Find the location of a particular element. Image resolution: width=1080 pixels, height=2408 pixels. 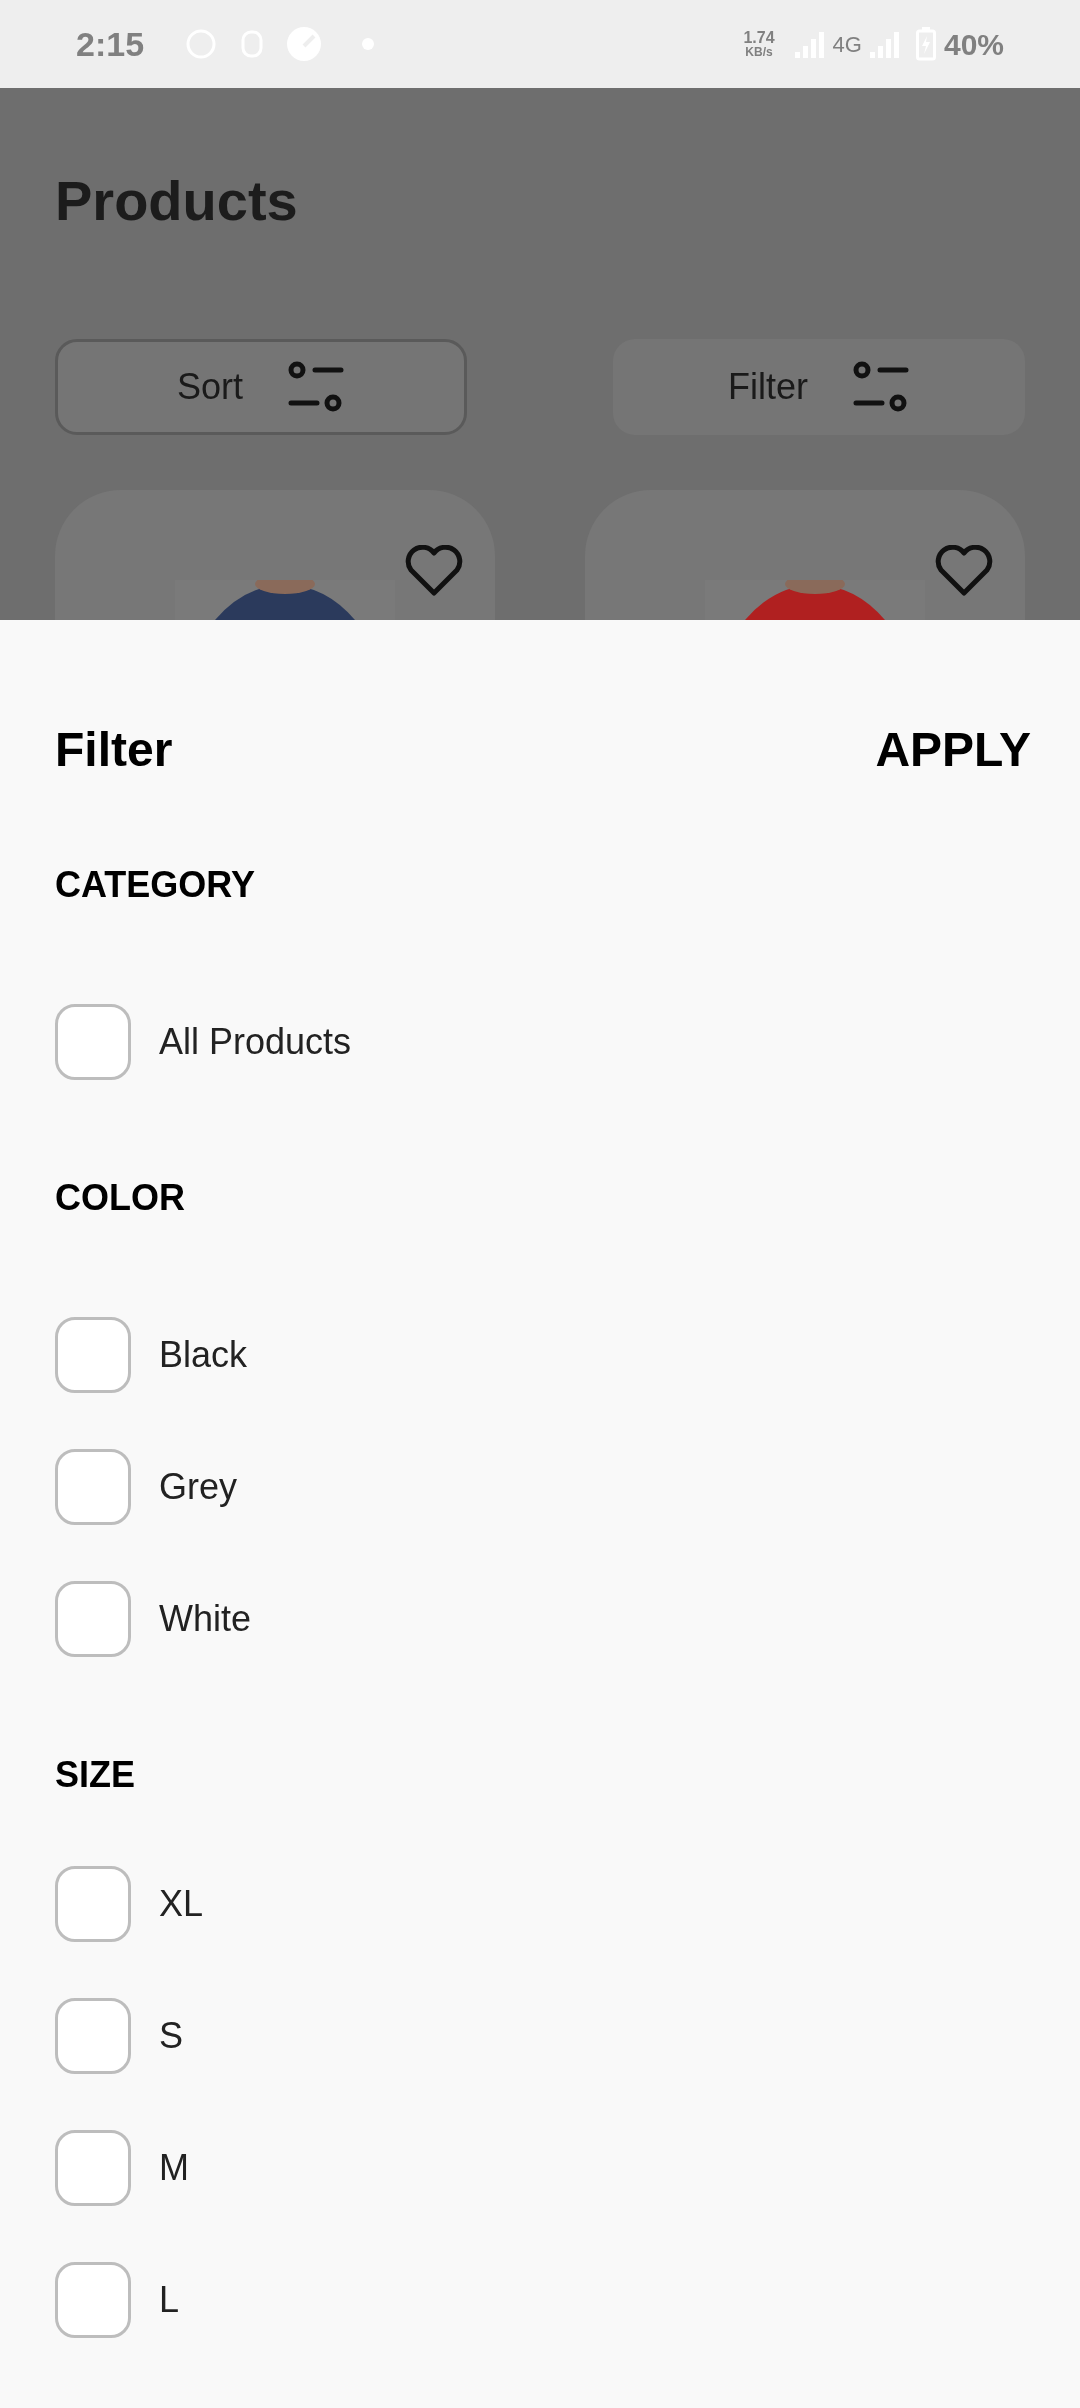

option-label: S is located at coordinates (171, 2036).